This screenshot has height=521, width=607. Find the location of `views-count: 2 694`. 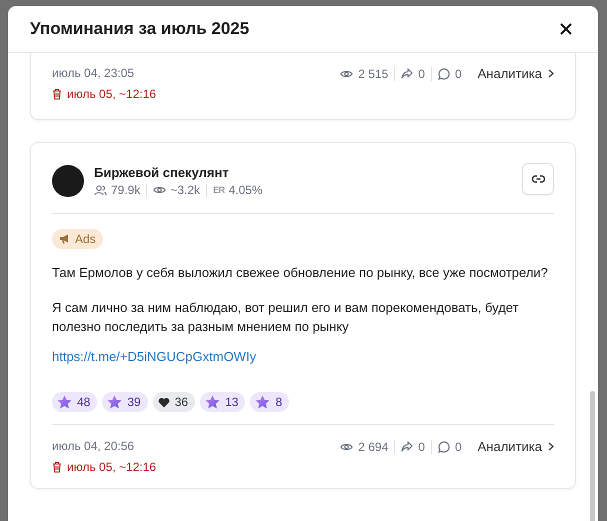

views-count: 2 694 is located at coordinates (373, 447).